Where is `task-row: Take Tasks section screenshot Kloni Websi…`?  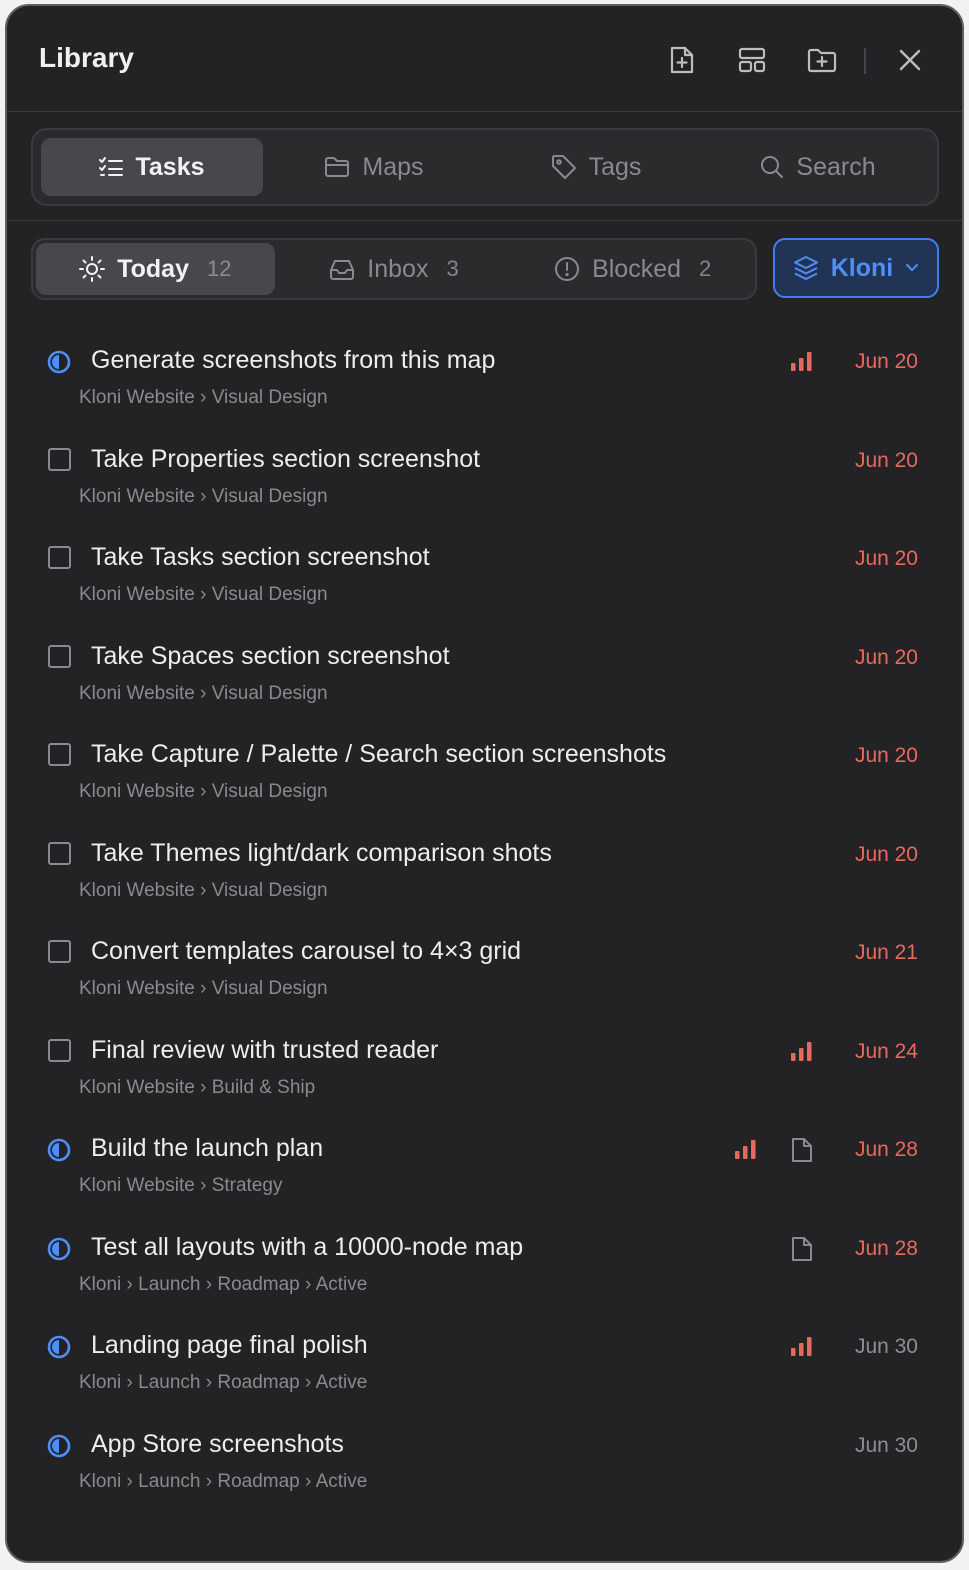 task-row: Take Tasks section screenshot Kloni Websi… is located at coordinates (484, 564).